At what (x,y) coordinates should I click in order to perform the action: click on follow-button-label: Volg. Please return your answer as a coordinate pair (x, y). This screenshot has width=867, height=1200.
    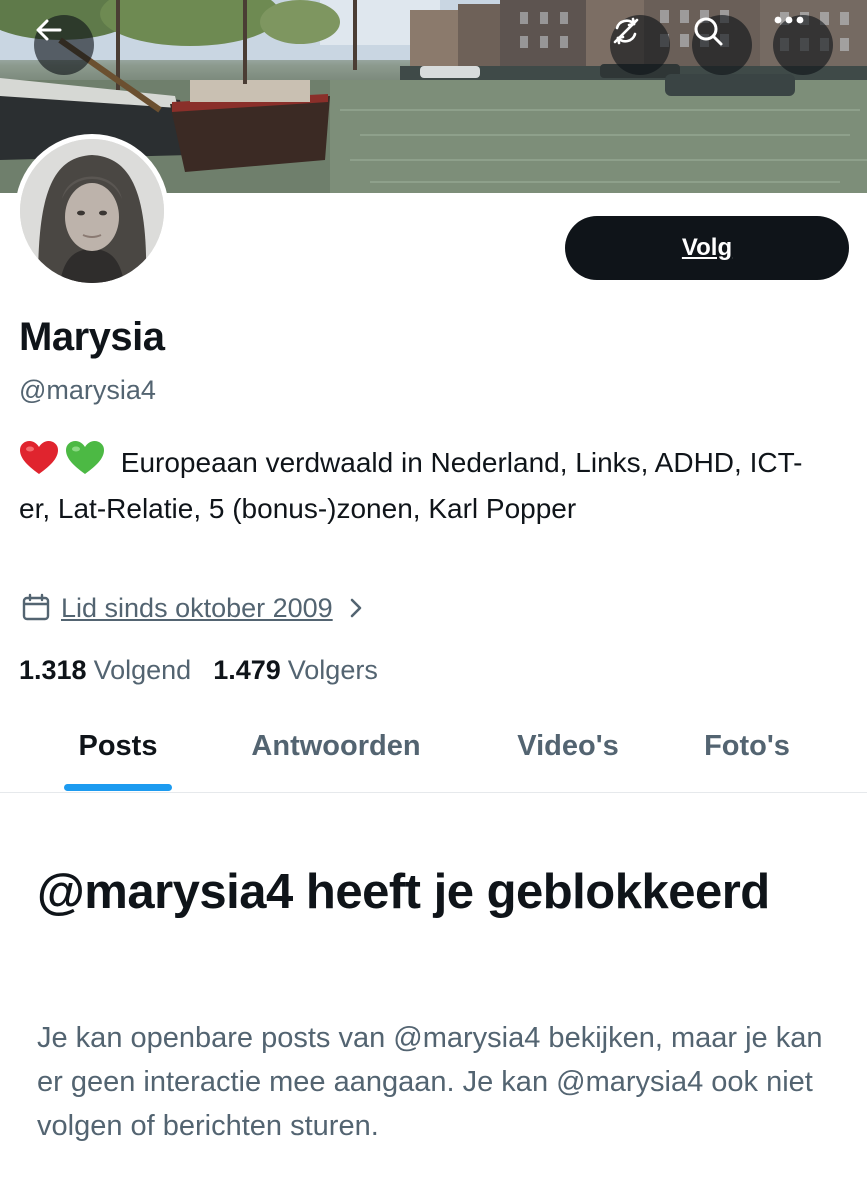
    Looking at the image, I should click on (707, 247).